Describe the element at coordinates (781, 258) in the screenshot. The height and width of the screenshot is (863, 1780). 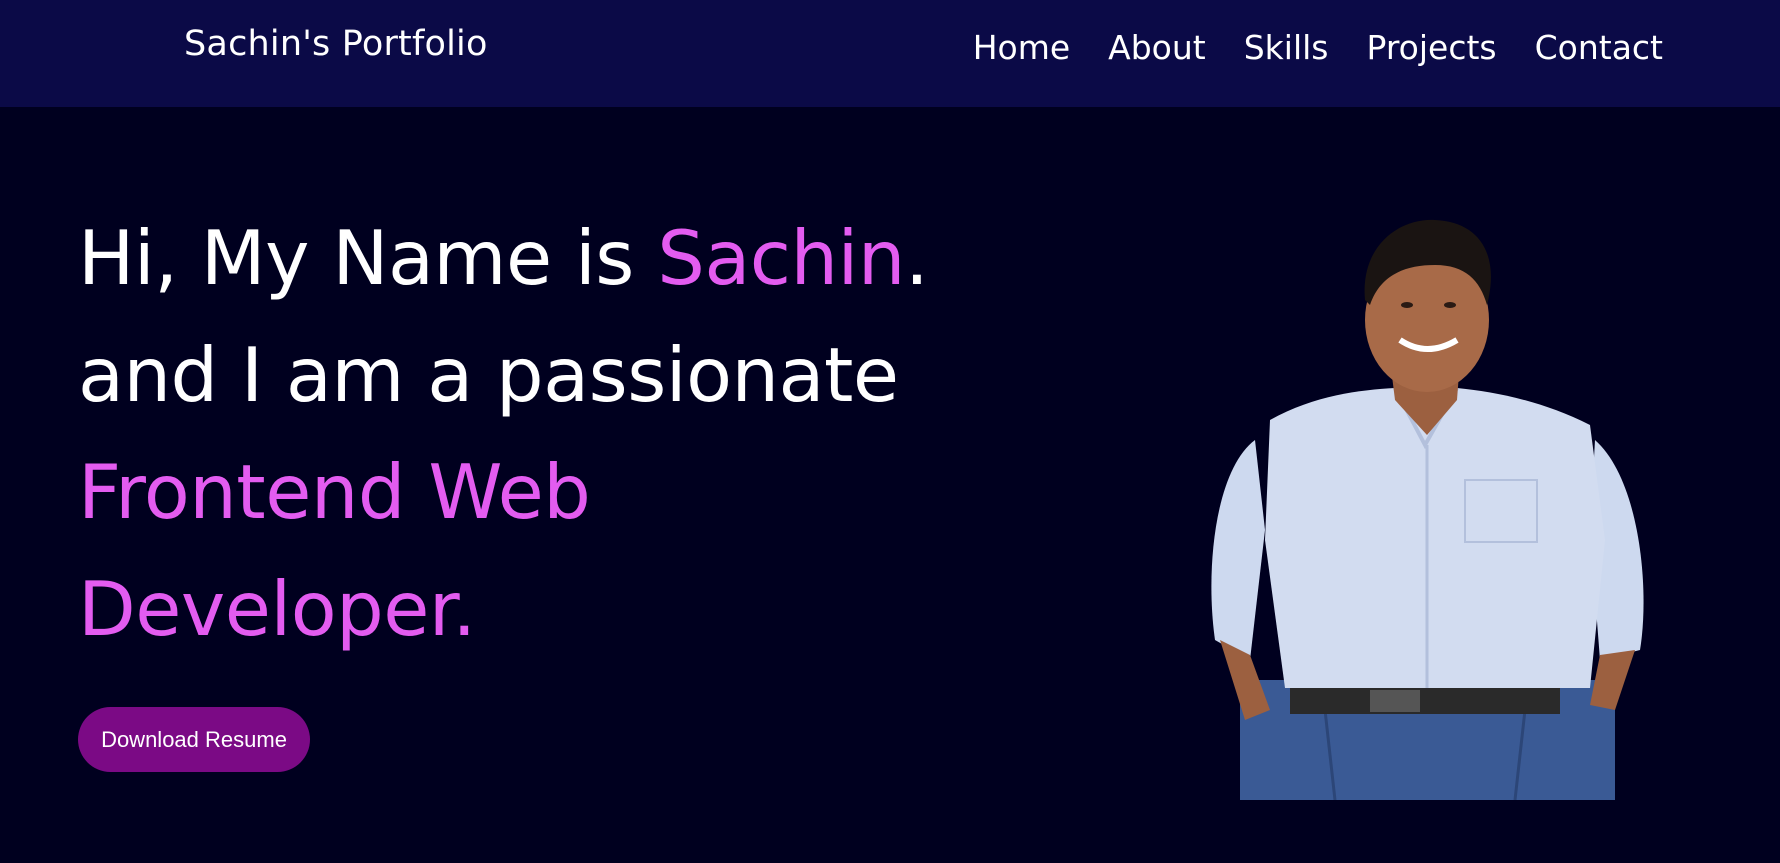
I see `hero-name: Sachin` at that location.